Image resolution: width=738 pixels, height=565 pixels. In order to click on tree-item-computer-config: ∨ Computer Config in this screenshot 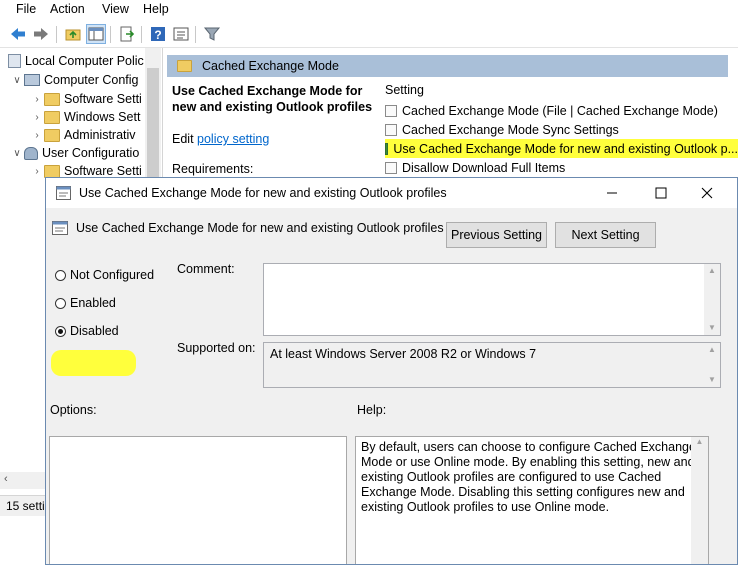, I will do `click(74, 80)`.